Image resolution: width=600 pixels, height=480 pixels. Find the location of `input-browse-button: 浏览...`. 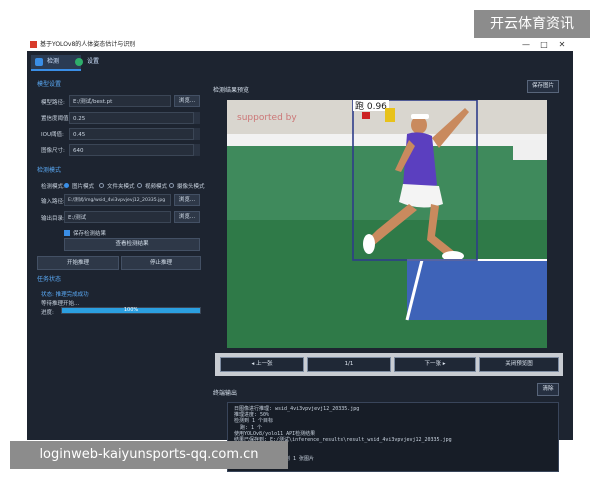

input-browse-button: 浏览... is located at coordinates (187, 200).